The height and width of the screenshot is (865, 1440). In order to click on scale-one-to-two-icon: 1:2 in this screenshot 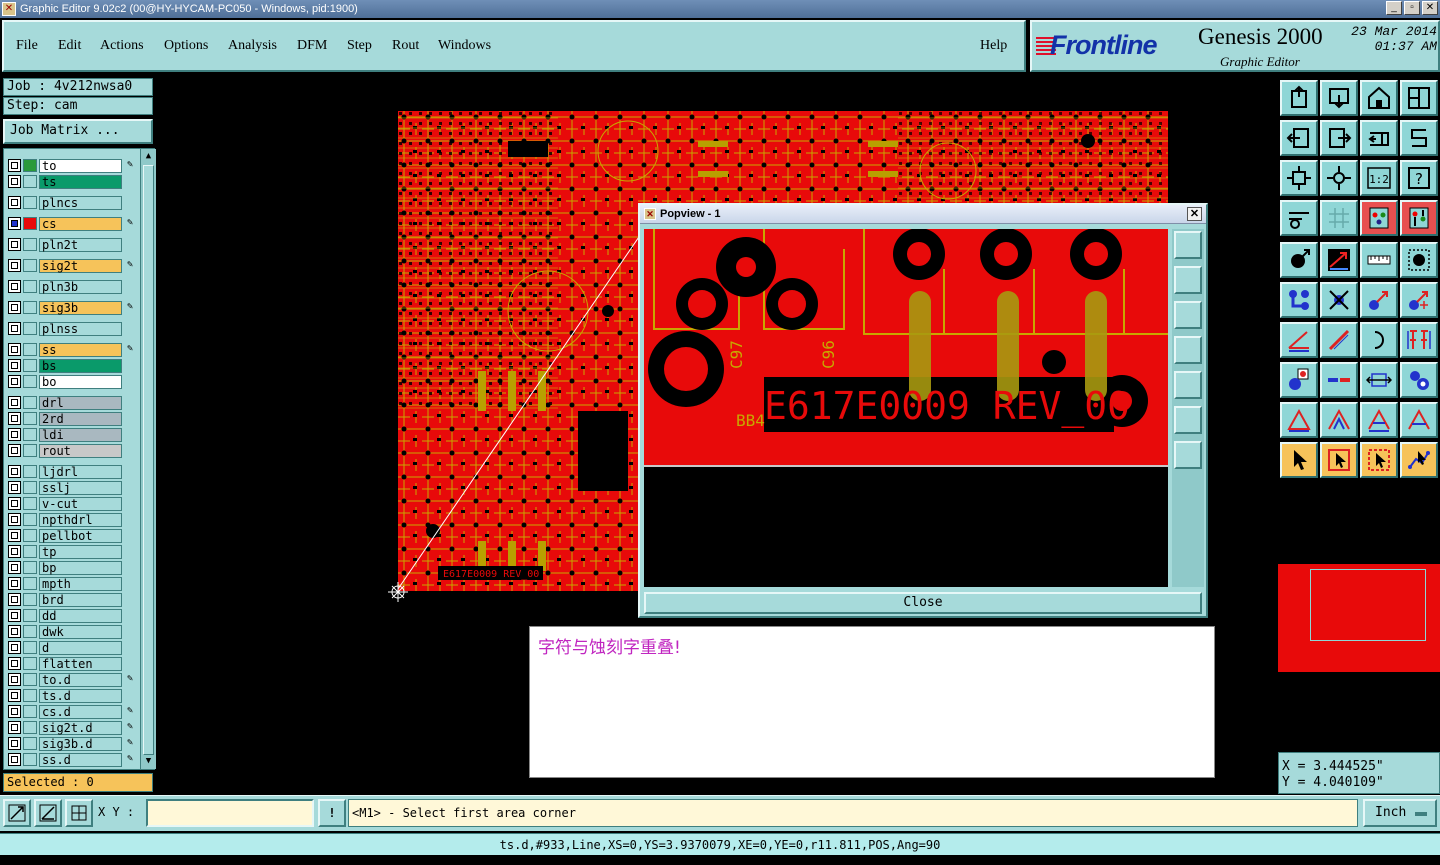, I will do `click(1379, 178)`.